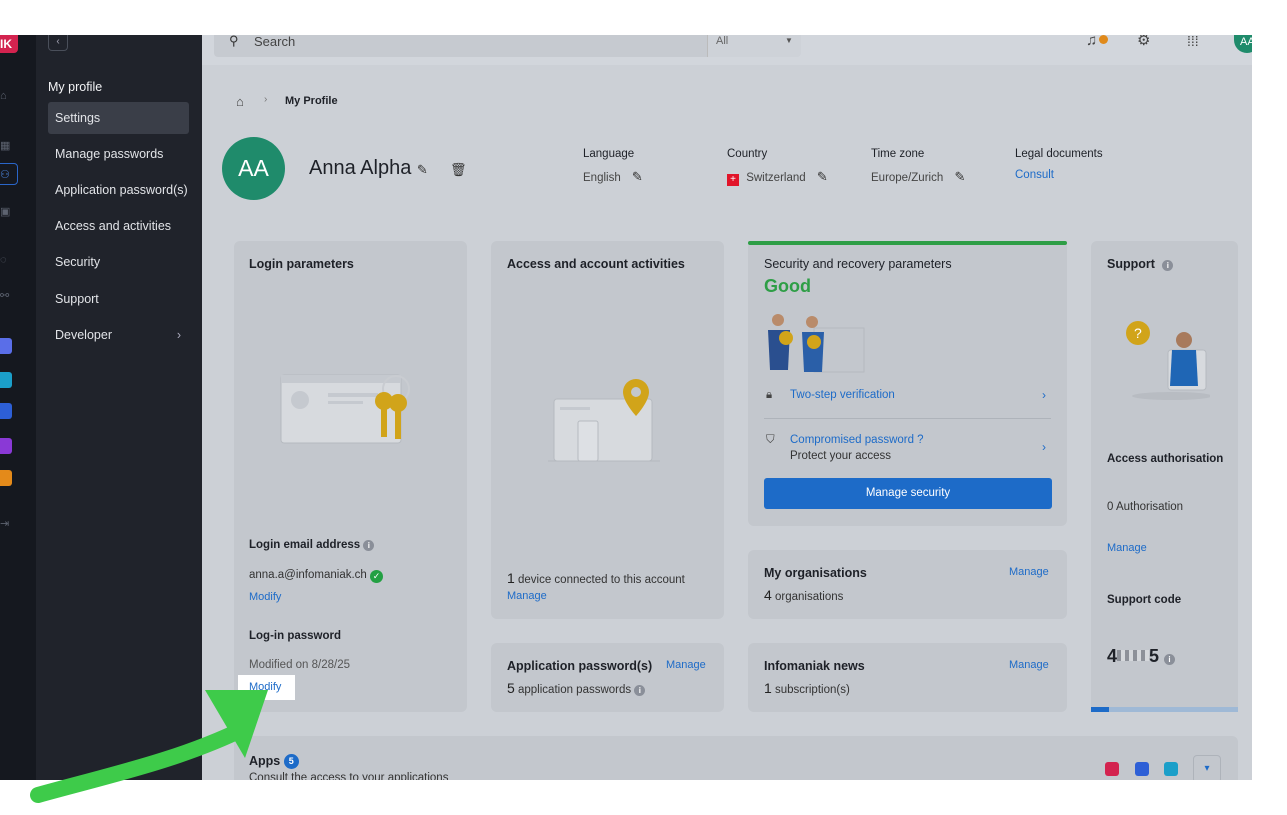 This screenshot has width=1287, height=815. Describe the element at coordinates (149, 746) in the screenshot. I see `tutorial-arrow-icon` at that location.